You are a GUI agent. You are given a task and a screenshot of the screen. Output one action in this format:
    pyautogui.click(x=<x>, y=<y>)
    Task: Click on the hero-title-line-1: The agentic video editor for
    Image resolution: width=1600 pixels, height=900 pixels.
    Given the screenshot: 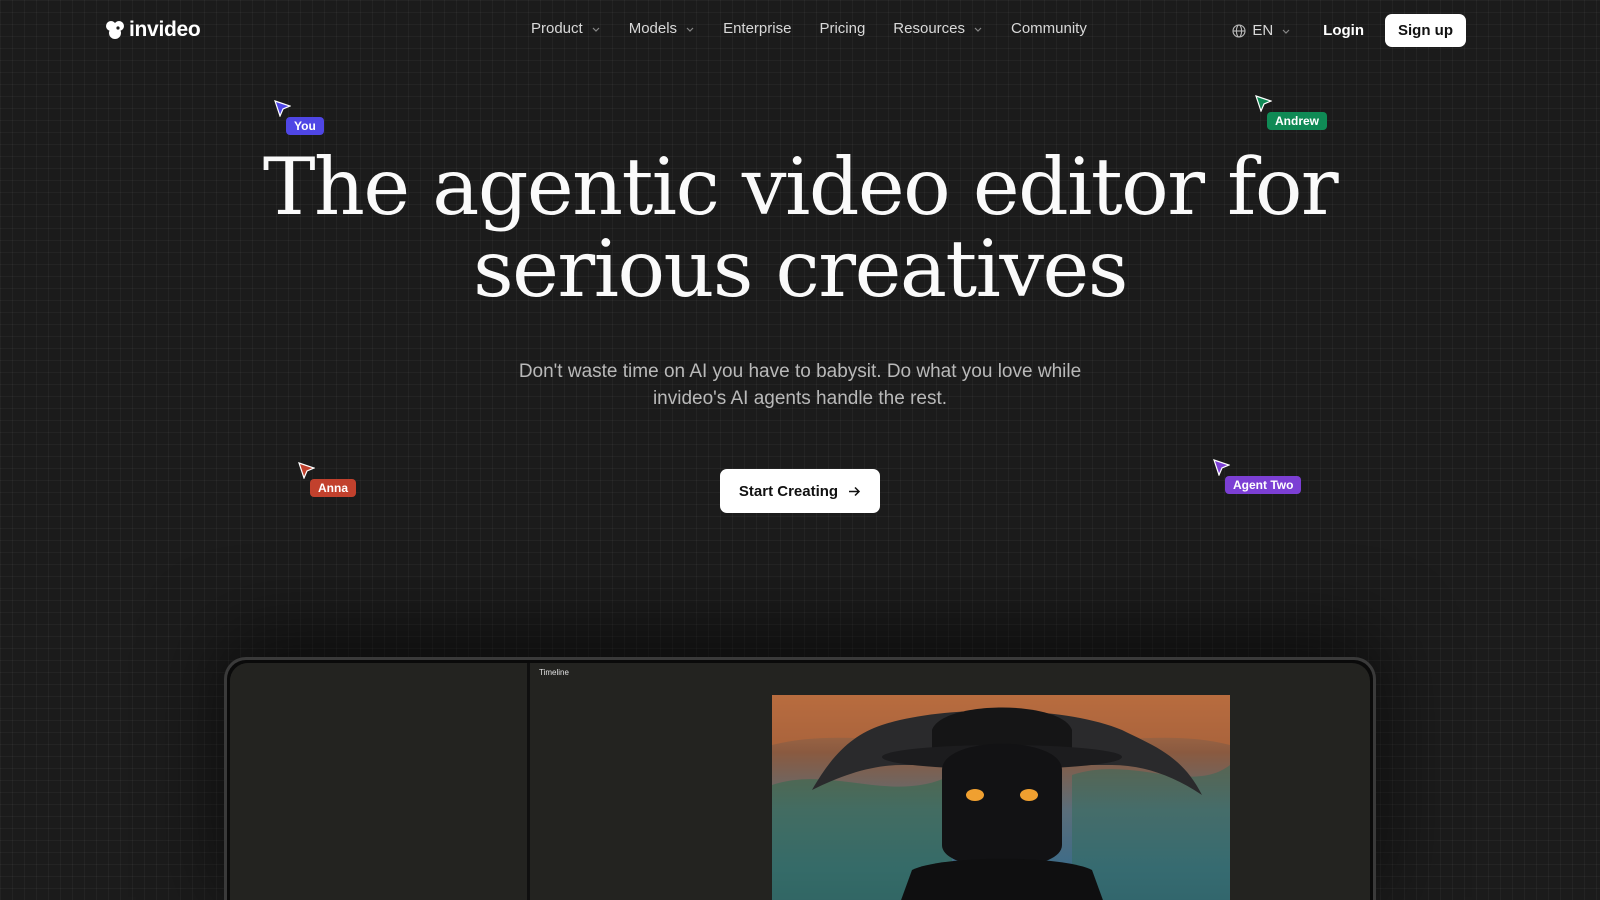 What is the action you would take?
    pyautogui.click(x=800, y=187)
    